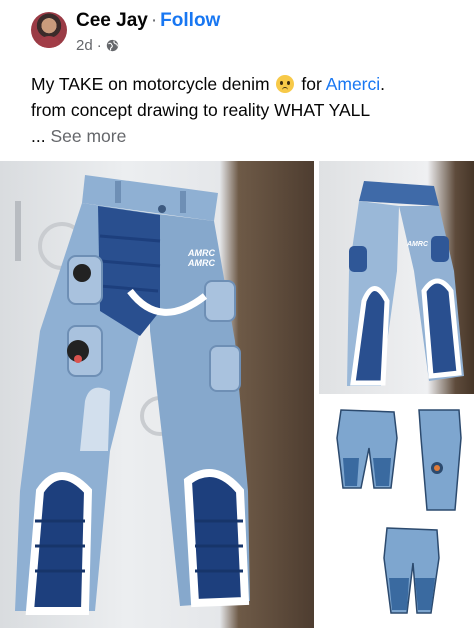 This screenshot has height=628, width=474. What do you see at coordinates (399, 193) in the screenshot?
I see `side-waistband` at bounding box center [399, 193].